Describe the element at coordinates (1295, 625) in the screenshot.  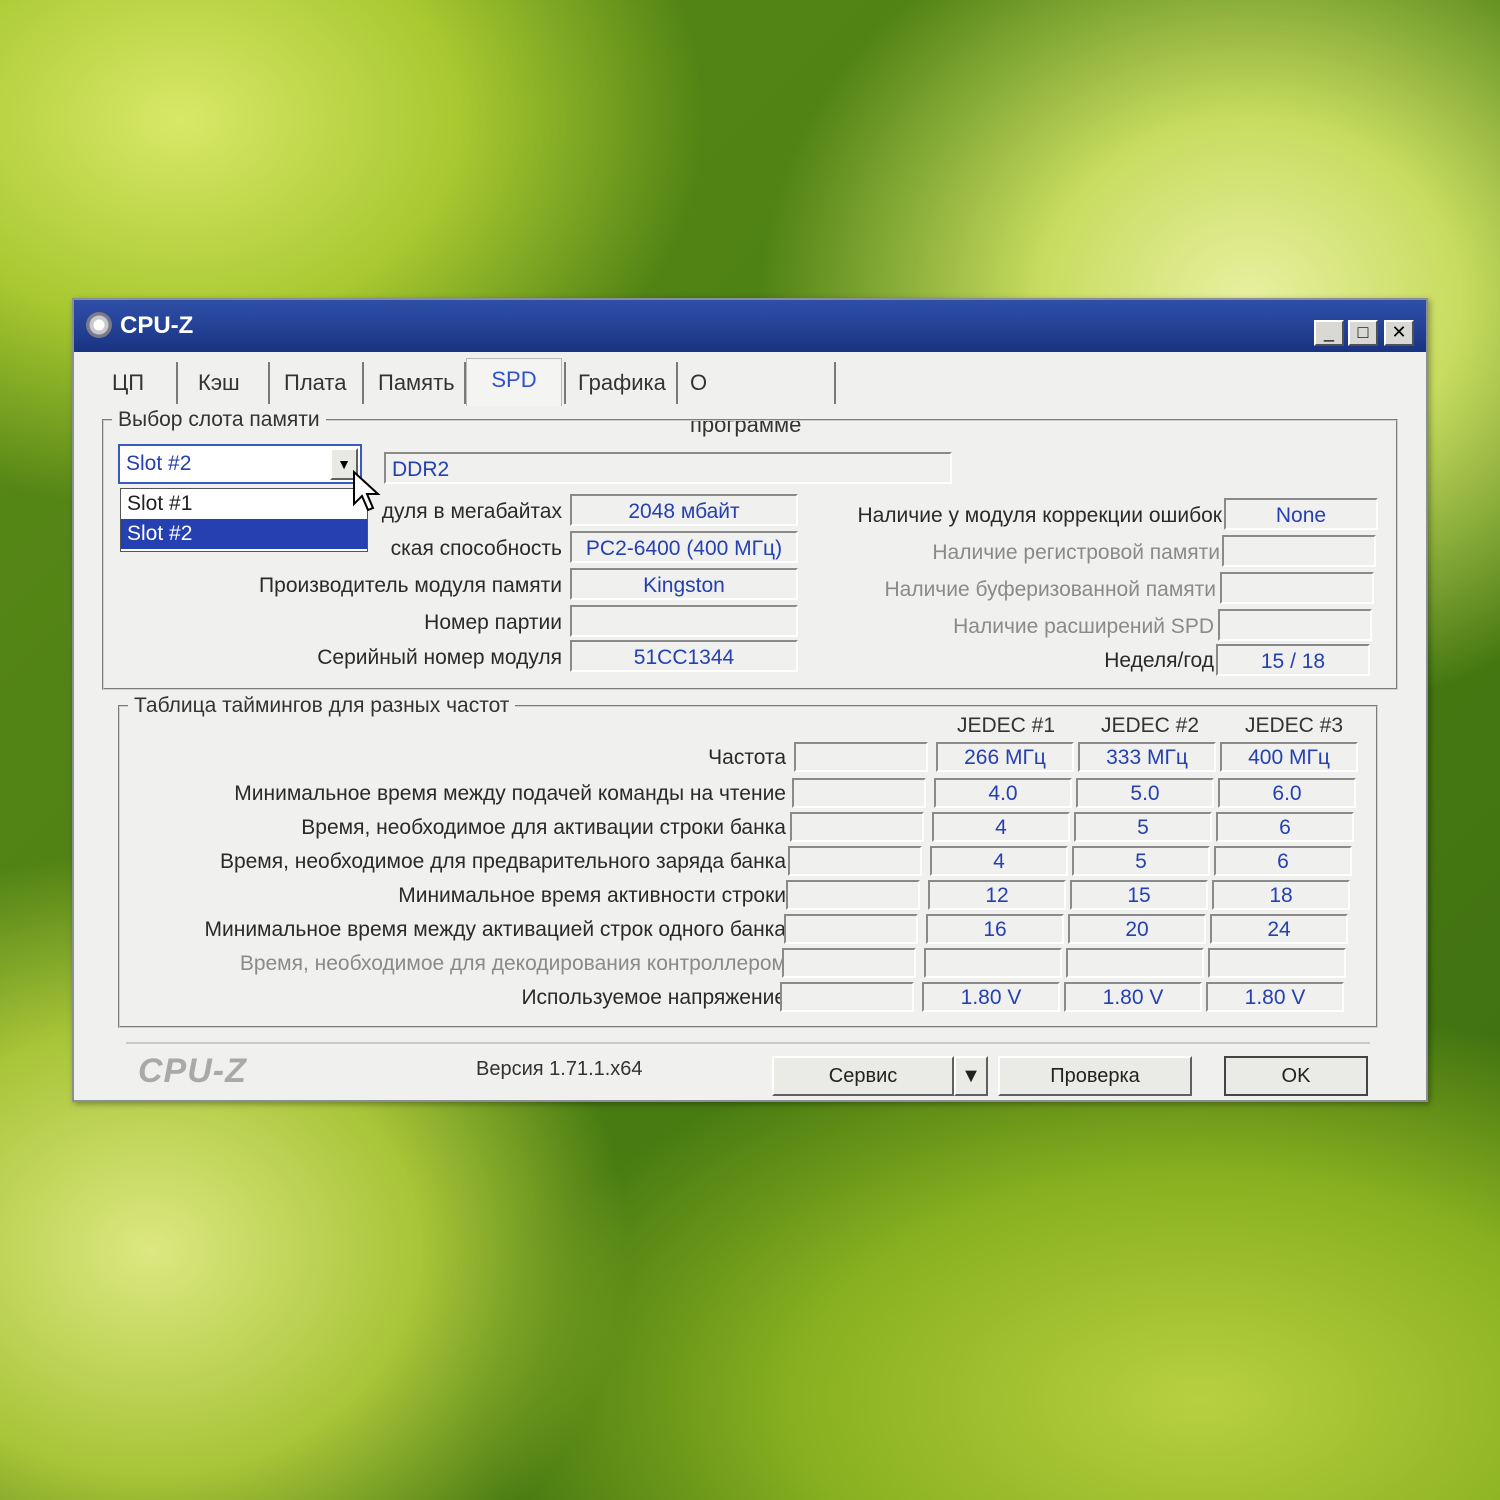
I see `spd-ext-value` at that location.